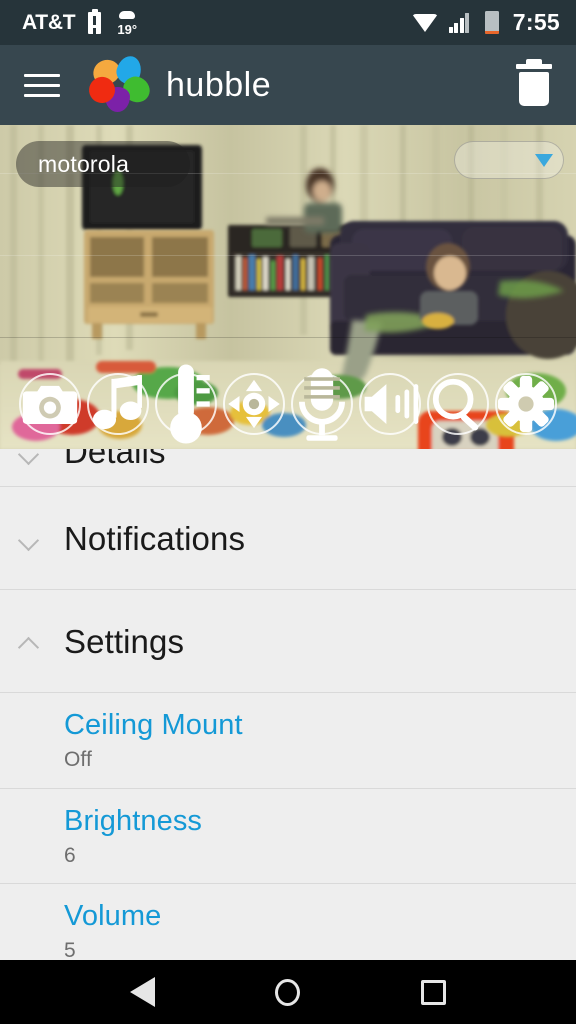 The image size is (576, 1024). What do you see at coordinates (288, 641) in the screenshot?
I see `accordion-settings: Settings` at bounding box center [288, 641].